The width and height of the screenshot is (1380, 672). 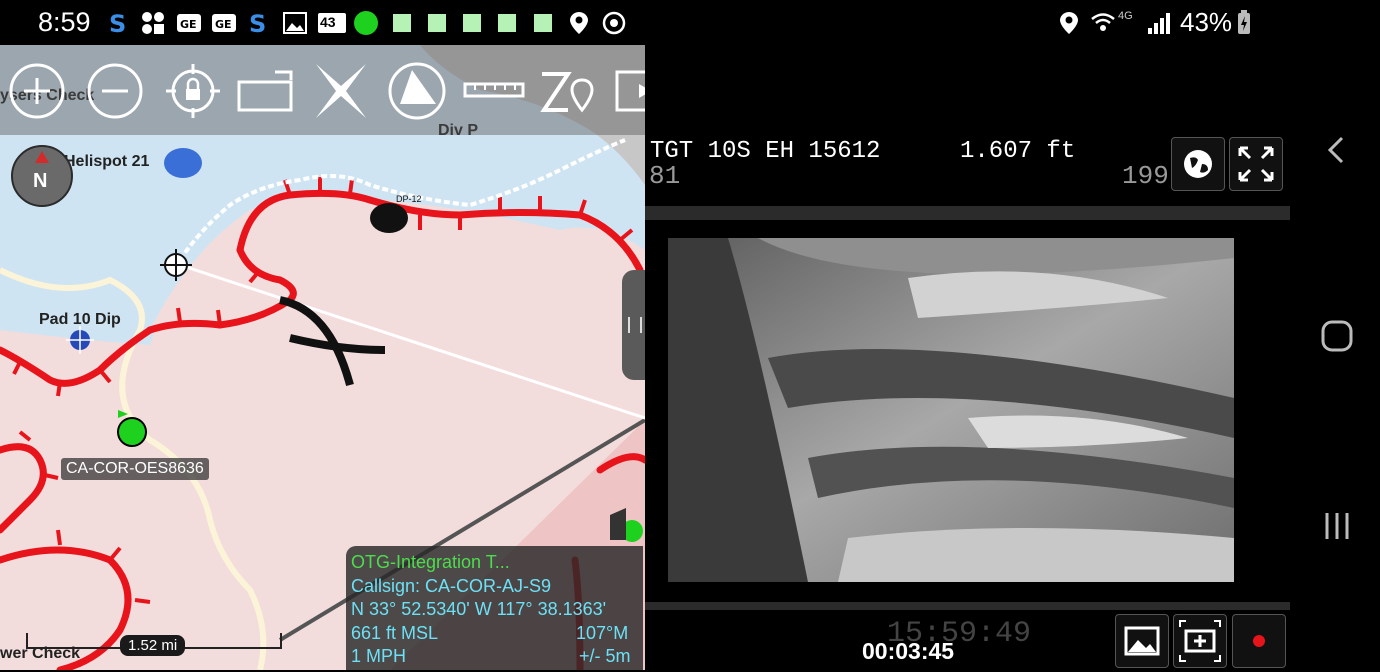 I want to click on video-topbar, so click(x=967, y=90).